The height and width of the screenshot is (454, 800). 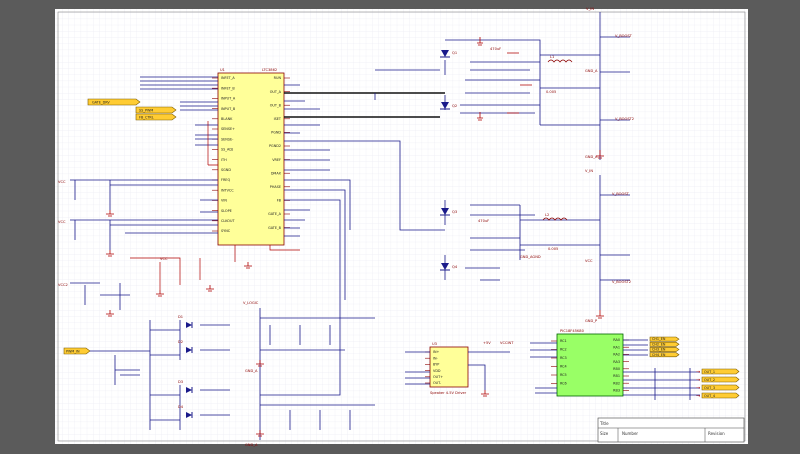 What do you see at coordinates (563, 341) in the screenshot?
I see `mcu-left-pin-label: RC1` at bounding box center [563, 341].